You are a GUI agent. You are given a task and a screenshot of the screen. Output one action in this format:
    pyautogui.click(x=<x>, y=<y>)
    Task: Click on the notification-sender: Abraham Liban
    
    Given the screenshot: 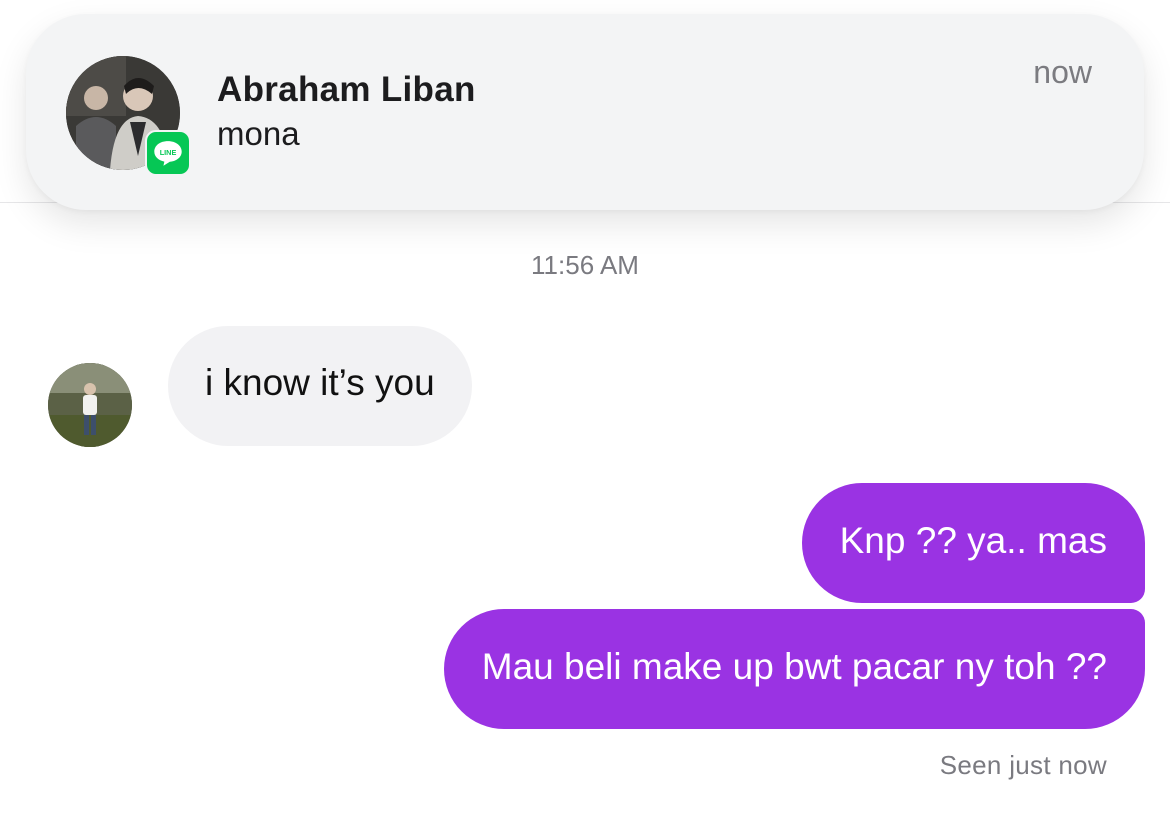 What is the action you would take?
    pyautogui.click(x=346, y=89)
    